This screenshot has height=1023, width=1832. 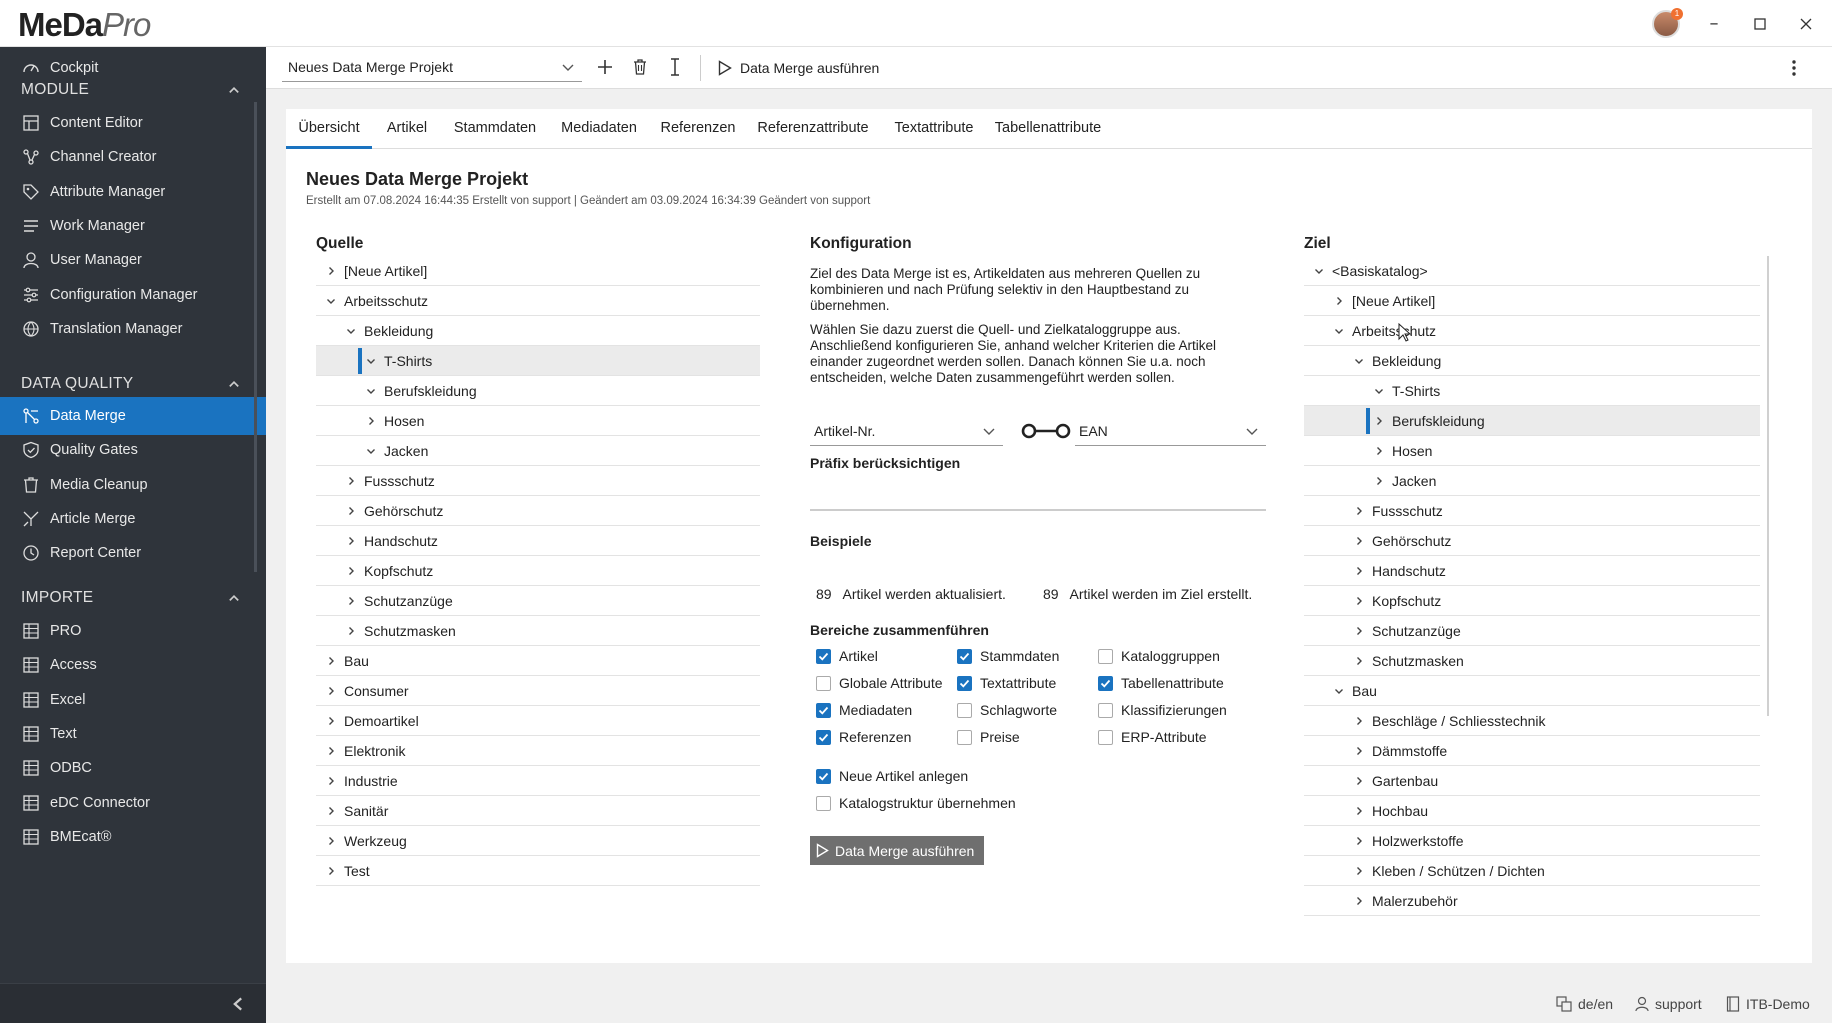 I want to click on current-user: support, so click(x=1668, y=1004).